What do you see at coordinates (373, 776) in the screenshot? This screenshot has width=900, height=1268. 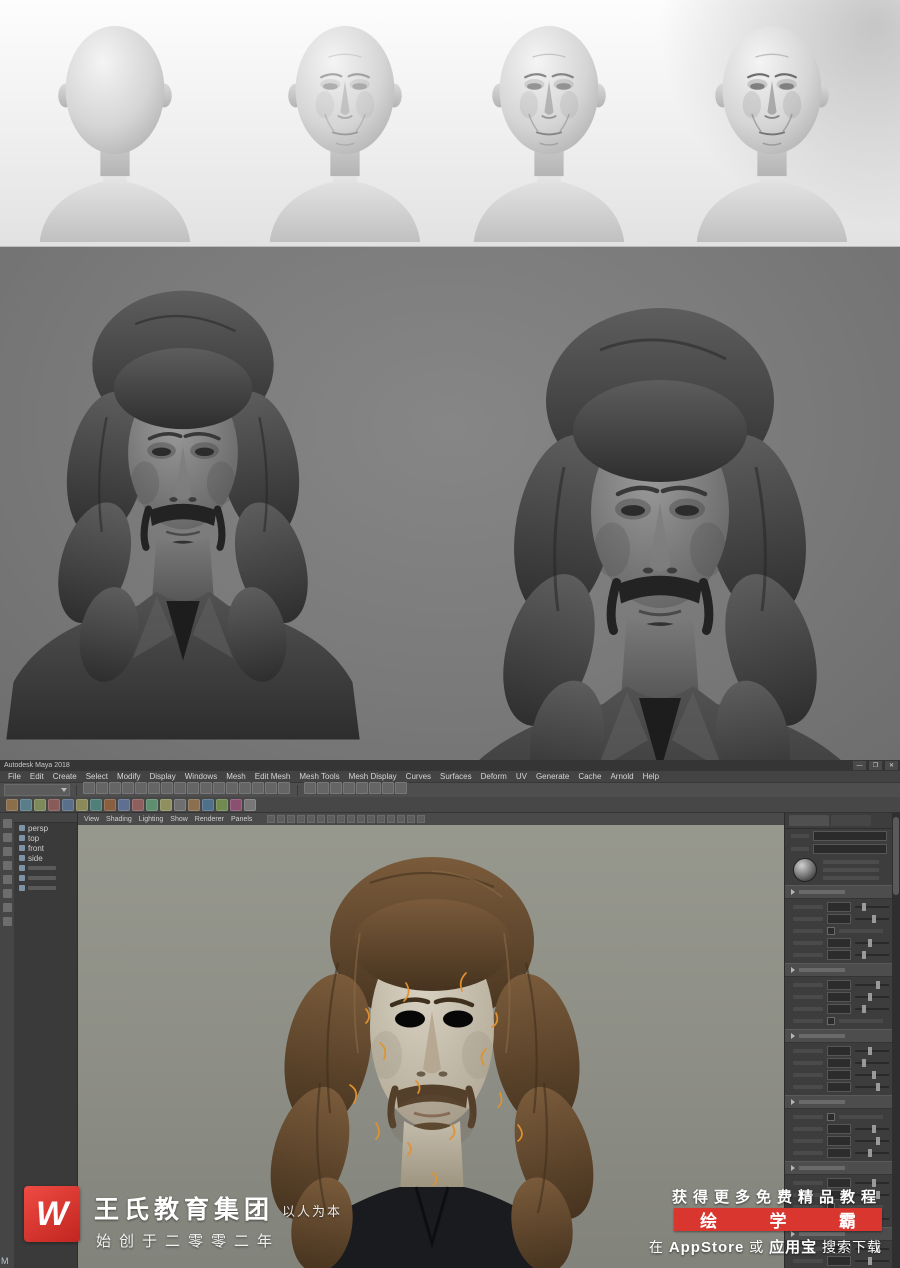 I see `menu-item: Mesh Display` at bounding box center [373, 776].